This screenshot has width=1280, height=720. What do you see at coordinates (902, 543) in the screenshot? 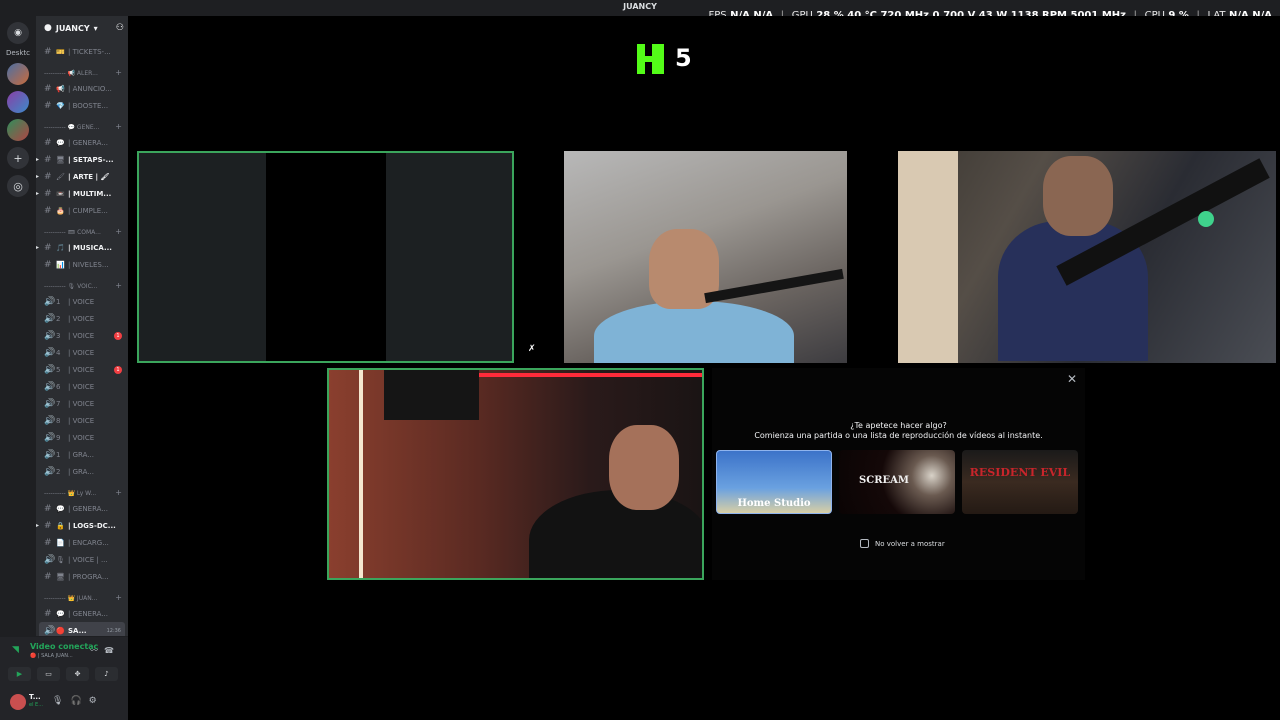
I see `dont-show-again: No volver a mostrar` at bounding box center [902, 543].